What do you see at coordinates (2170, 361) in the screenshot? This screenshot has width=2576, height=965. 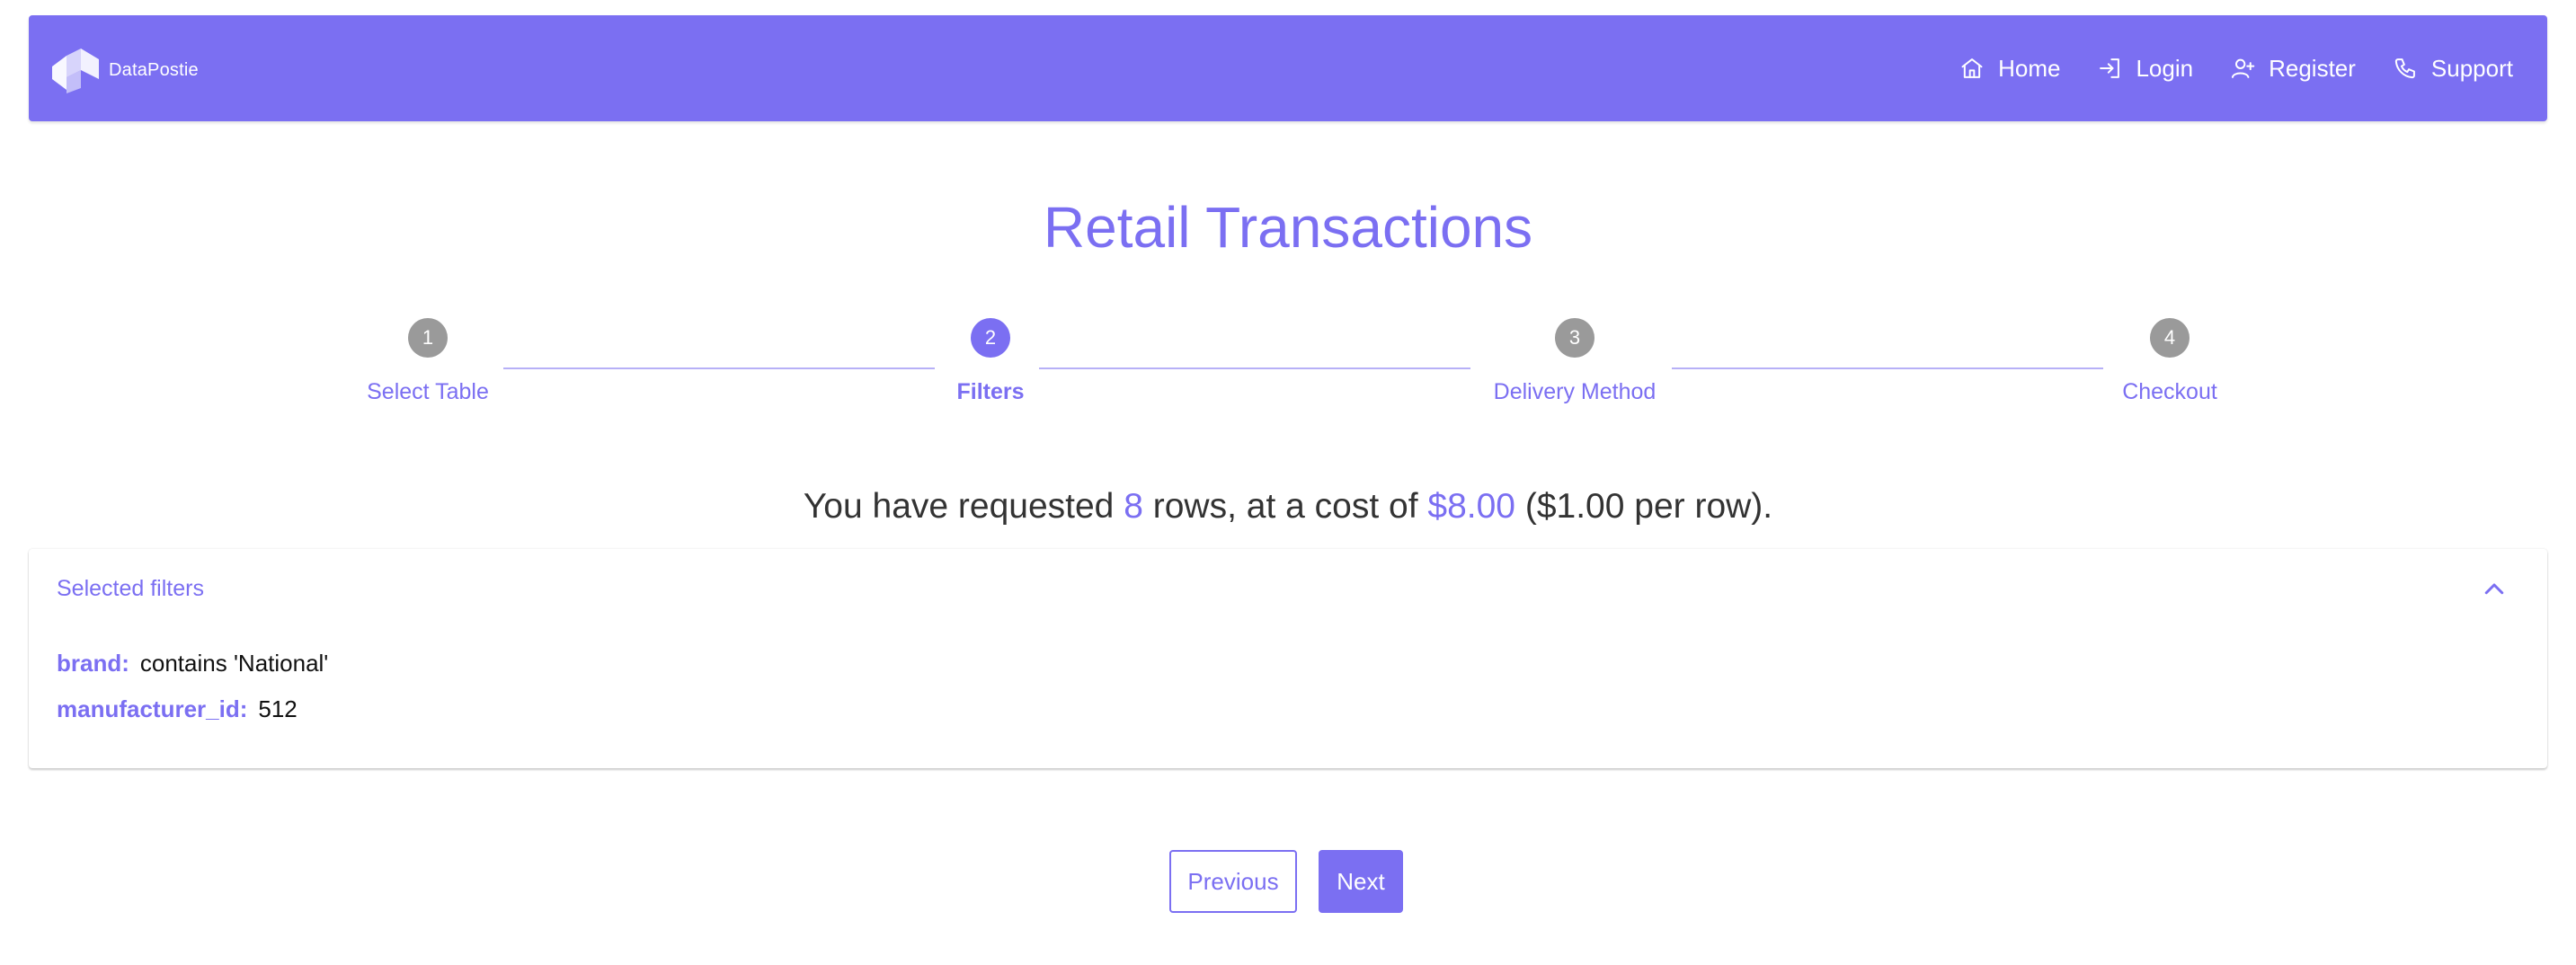 I see `step-checkout: 4 Checkout` at bounding box center [2170, 361].